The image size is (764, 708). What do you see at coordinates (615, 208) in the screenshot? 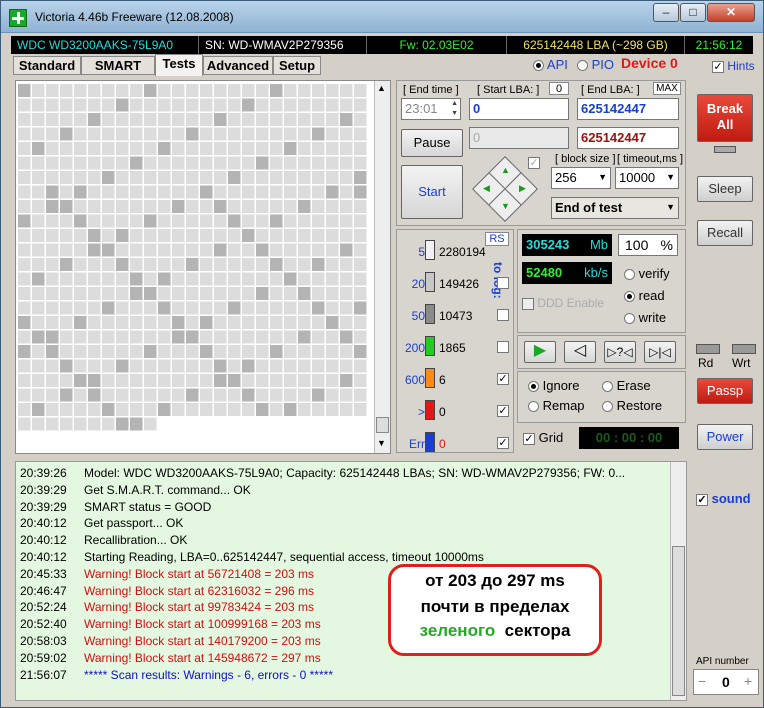
I see `end-of-test-select: End of test ▼` at bounding box center [615, 208].